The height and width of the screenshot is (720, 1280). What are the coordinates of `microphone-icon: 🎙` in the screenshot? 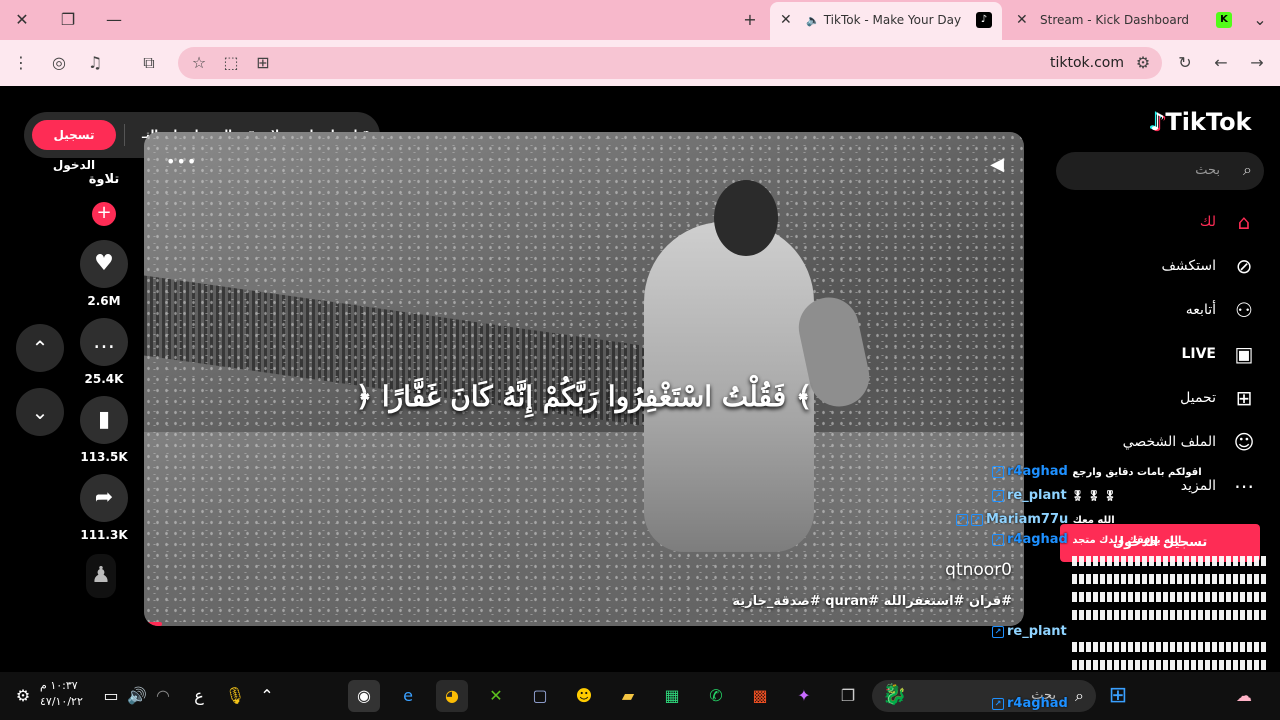 It's located at (235, 696).